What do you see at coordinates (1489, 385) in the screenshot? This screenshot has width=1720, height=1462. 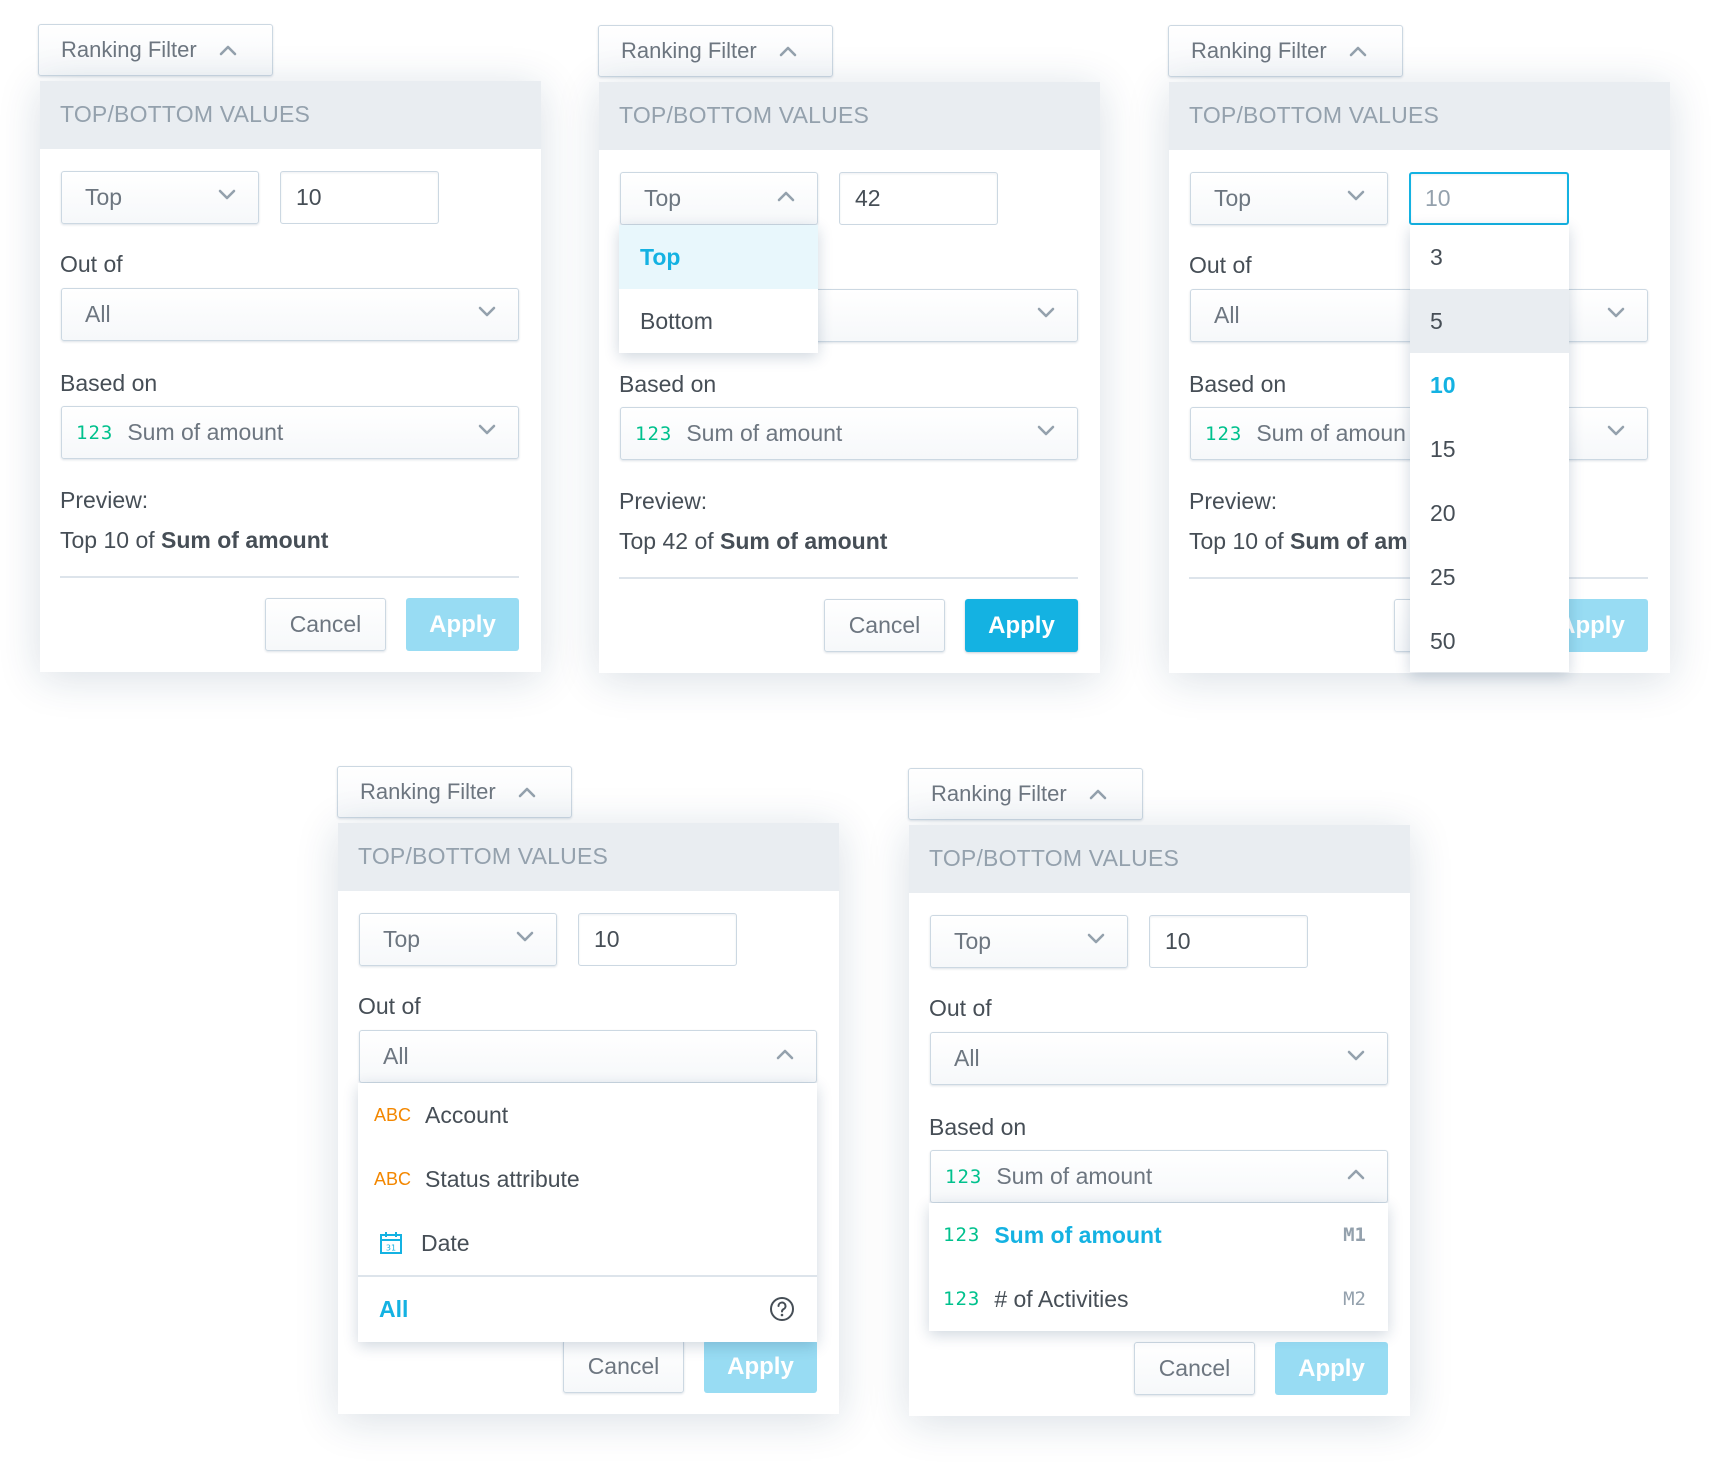 I see `value-option: 10` at bounding box center [1489, 385].